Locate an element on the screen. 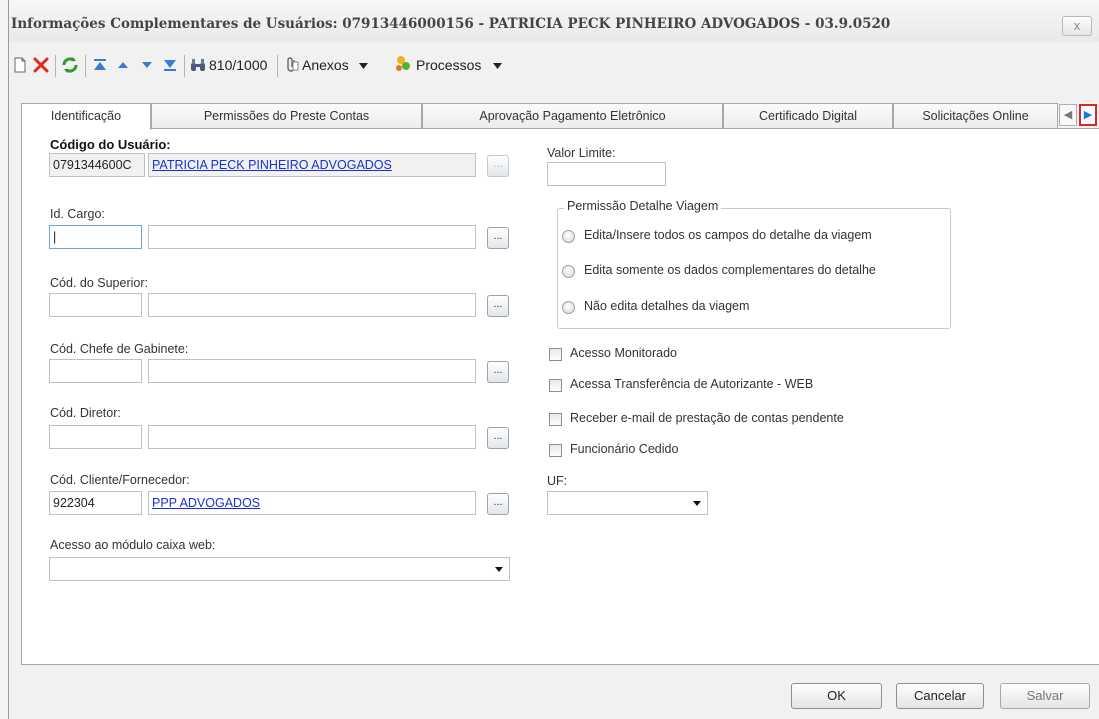  diretor-description-input is located at coordinates (312, 437).